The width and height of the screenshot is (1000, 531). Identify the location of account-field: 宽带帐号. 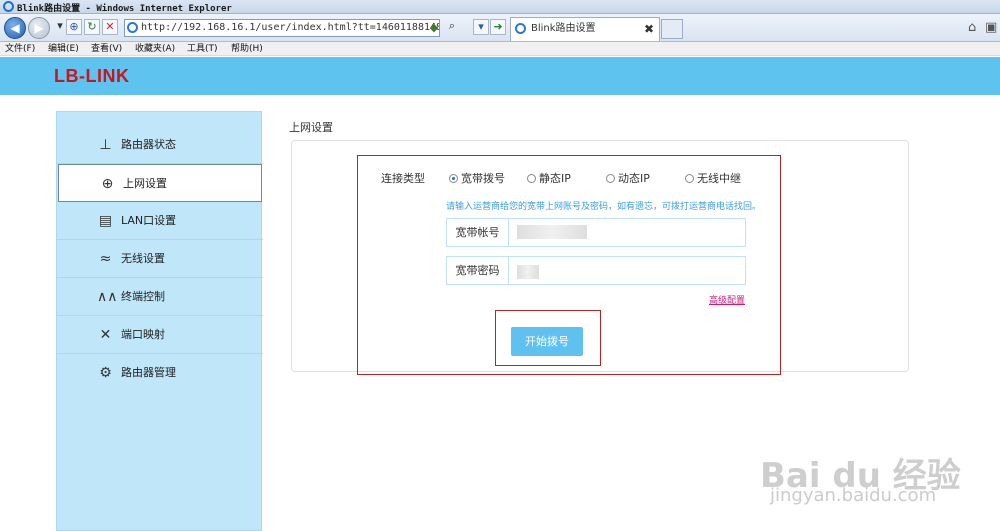
(596, 232).